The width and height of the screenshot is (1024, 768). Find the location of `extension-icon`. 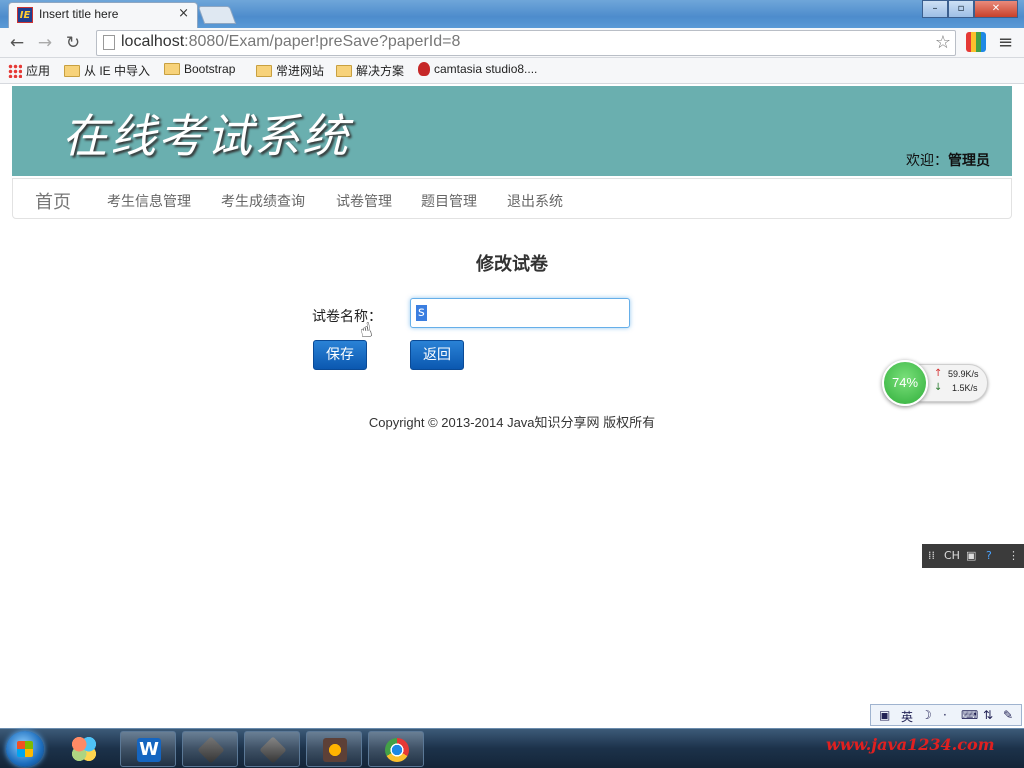

extension-icon is located at coordinates (976, 42).